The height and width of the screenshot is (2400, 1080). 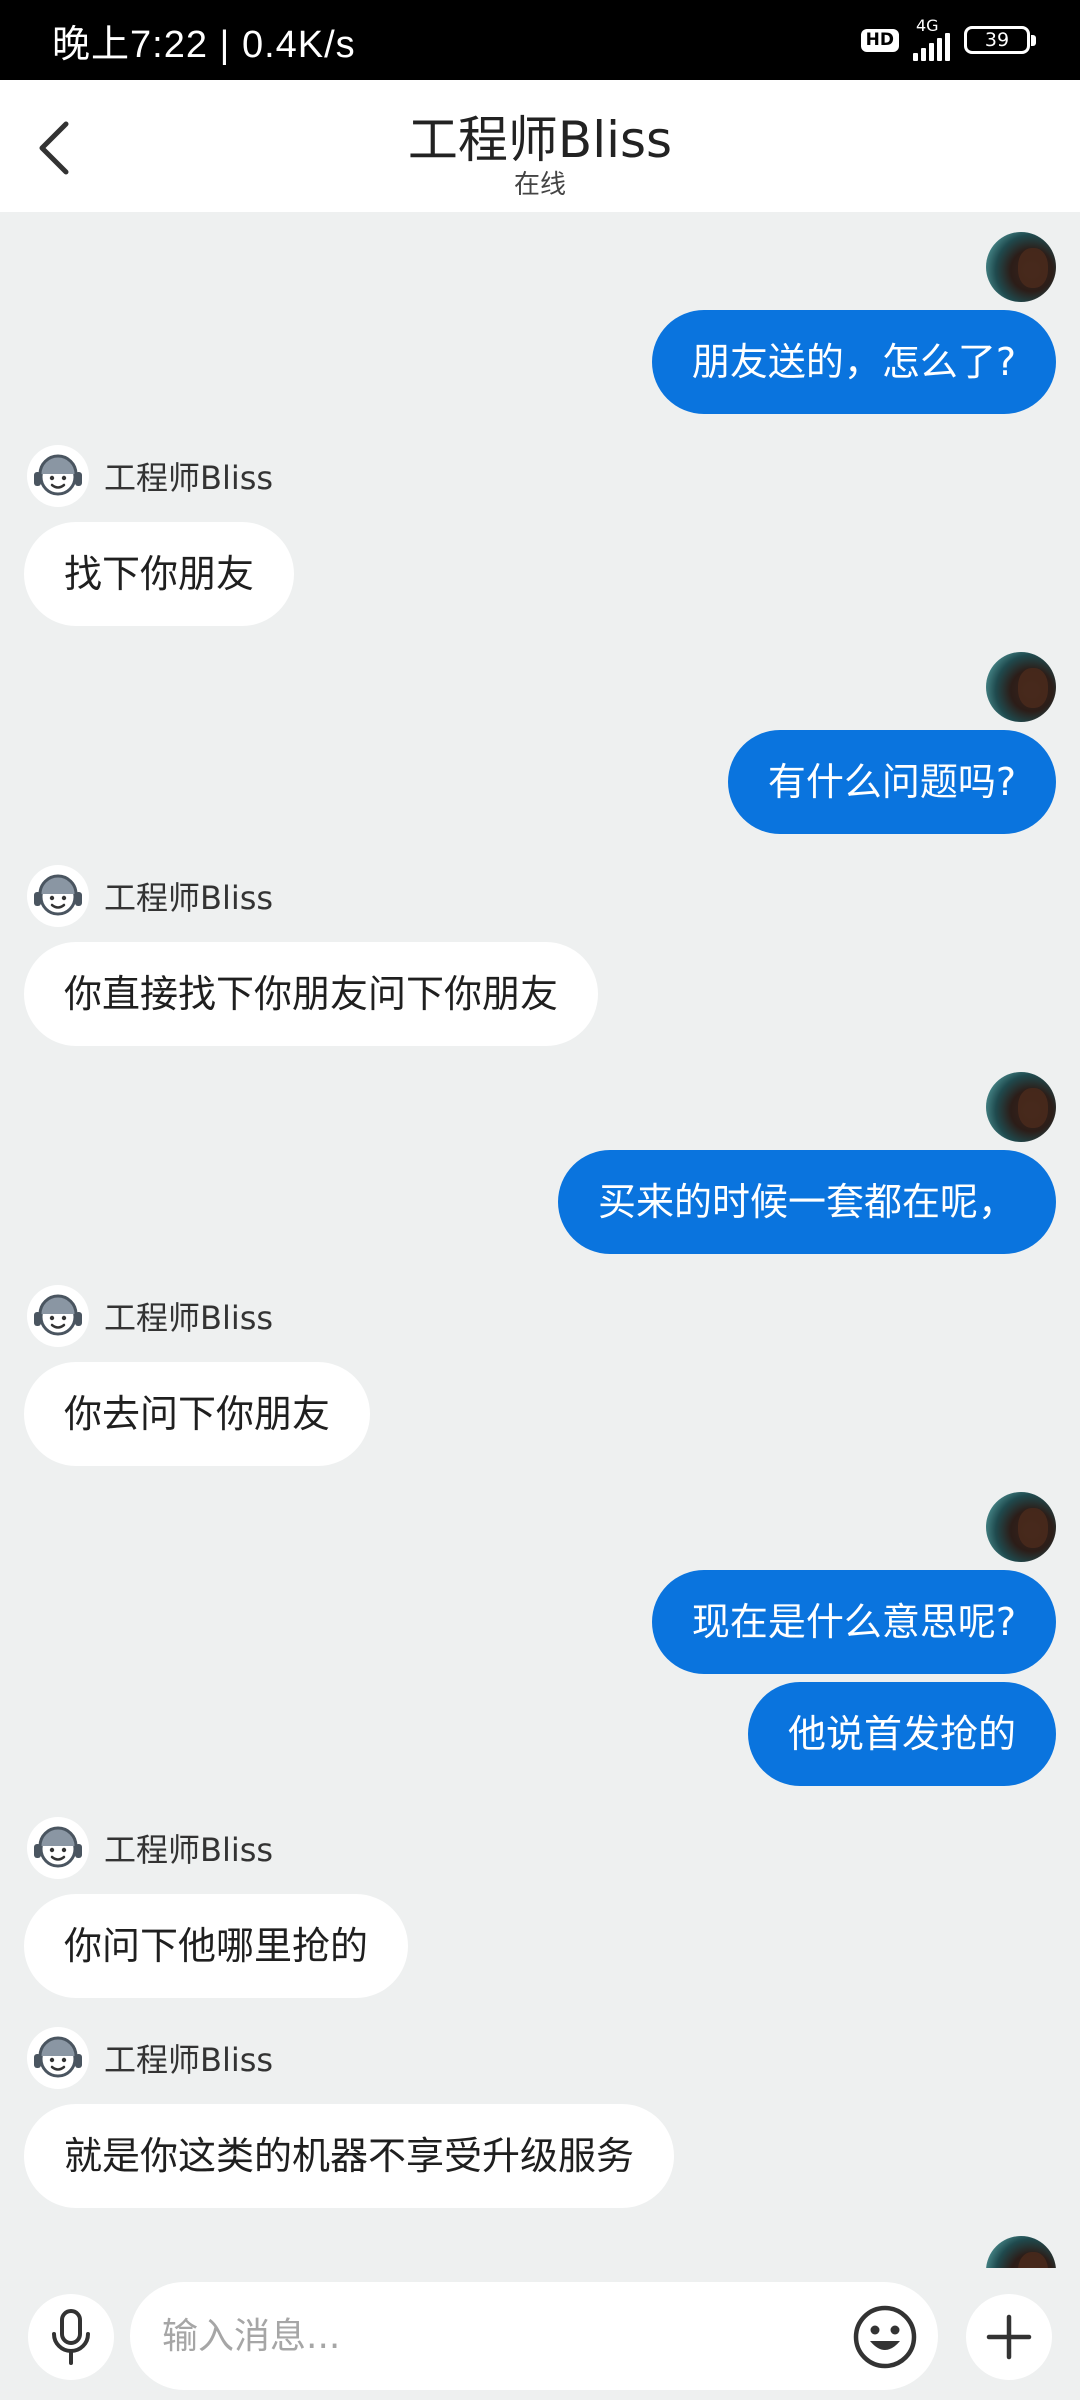 I want to click on incoming-message: 就是你这类的机器不享受升级服务, so click(x=349, y=2156).